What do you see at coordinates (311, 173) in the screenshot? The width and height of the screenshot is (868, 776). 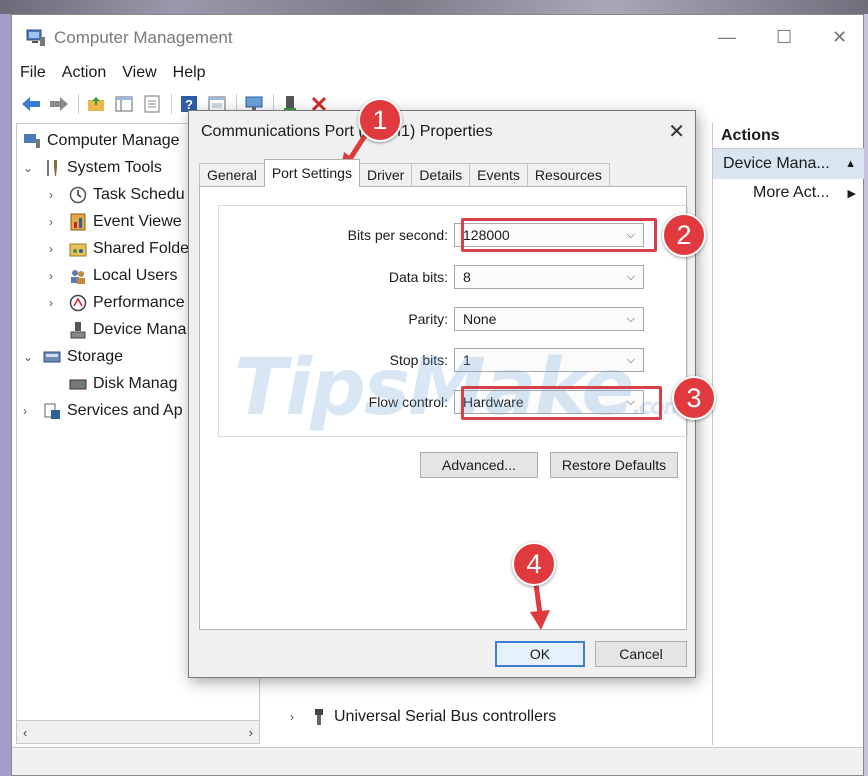 I see `tab-port-settings: Port Settings` at bounding box center [311, 173].